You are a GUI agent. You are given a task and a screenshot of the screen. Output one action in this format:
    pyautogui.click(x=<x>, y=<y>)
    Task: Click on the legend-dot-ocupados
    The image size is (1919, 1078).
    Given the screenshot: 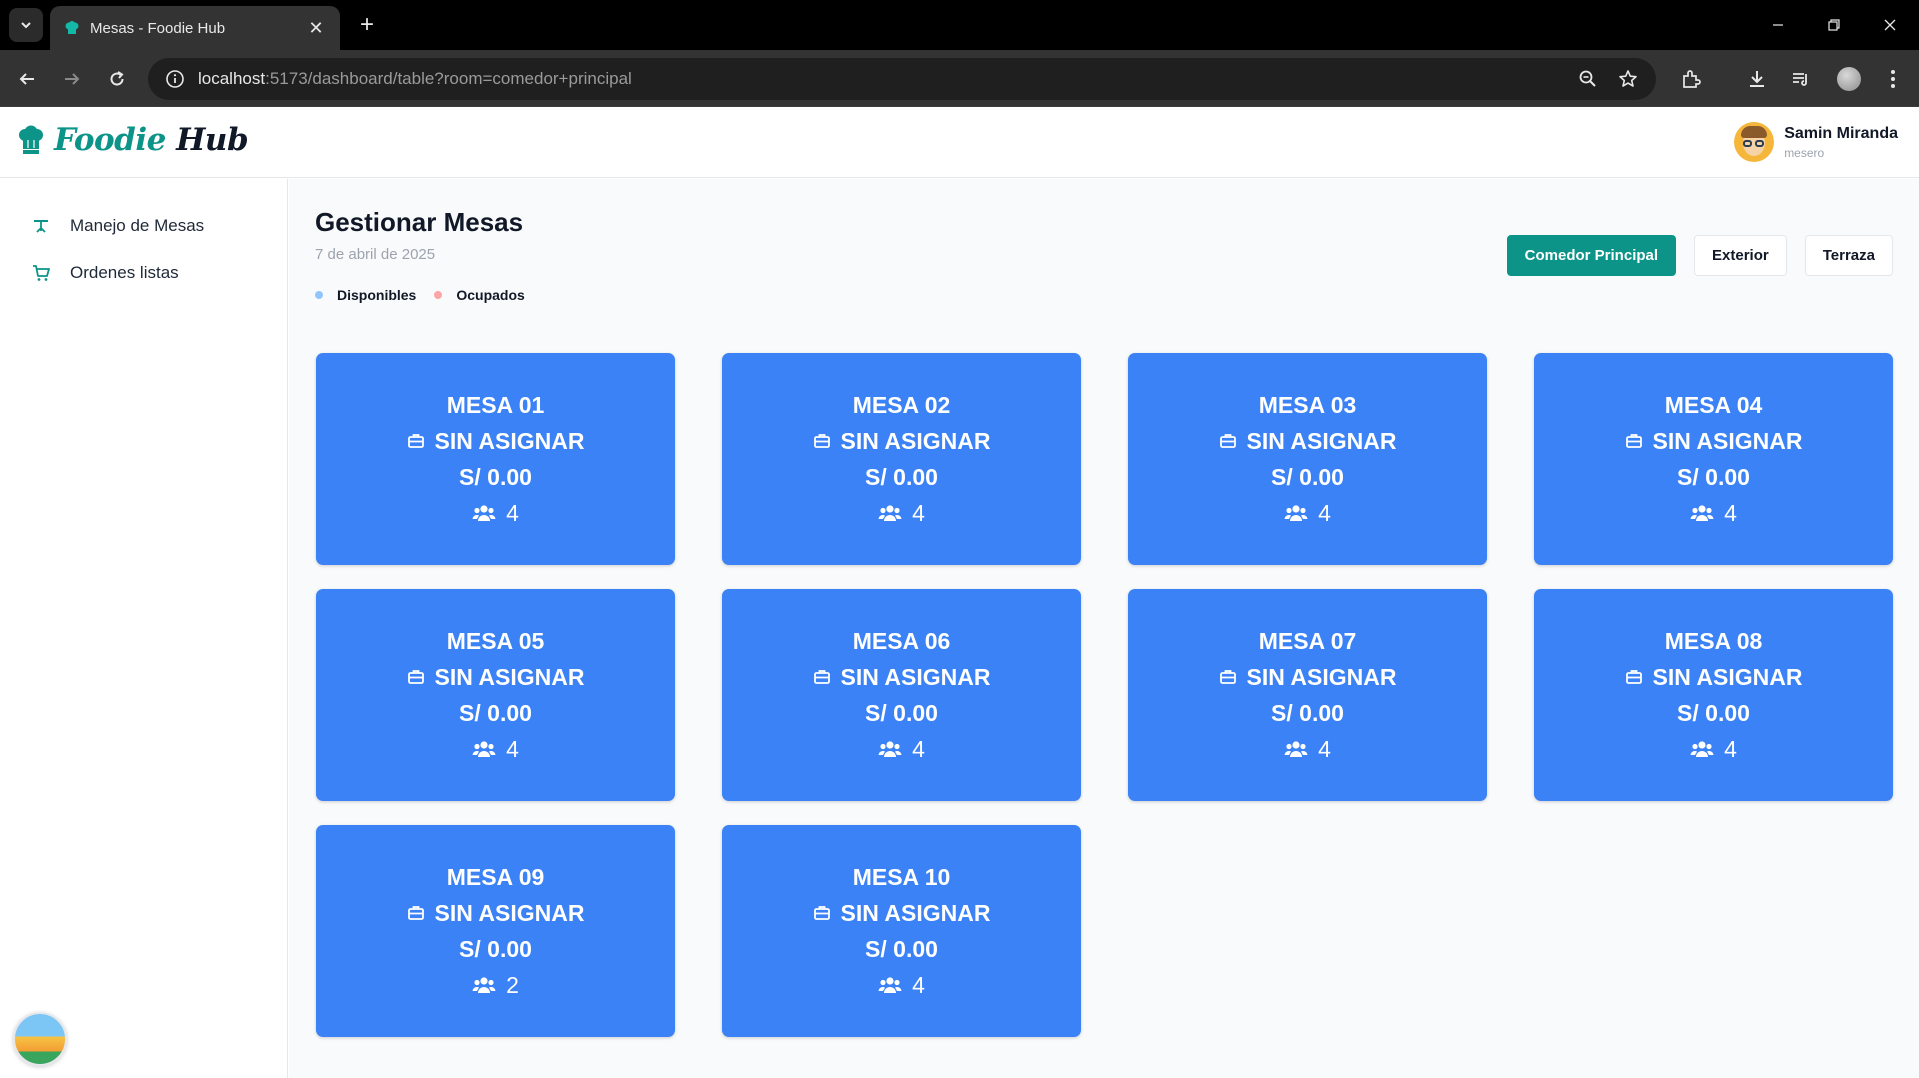 What is the action you would take?
    pyautogui.click(x=438, y=295)
    